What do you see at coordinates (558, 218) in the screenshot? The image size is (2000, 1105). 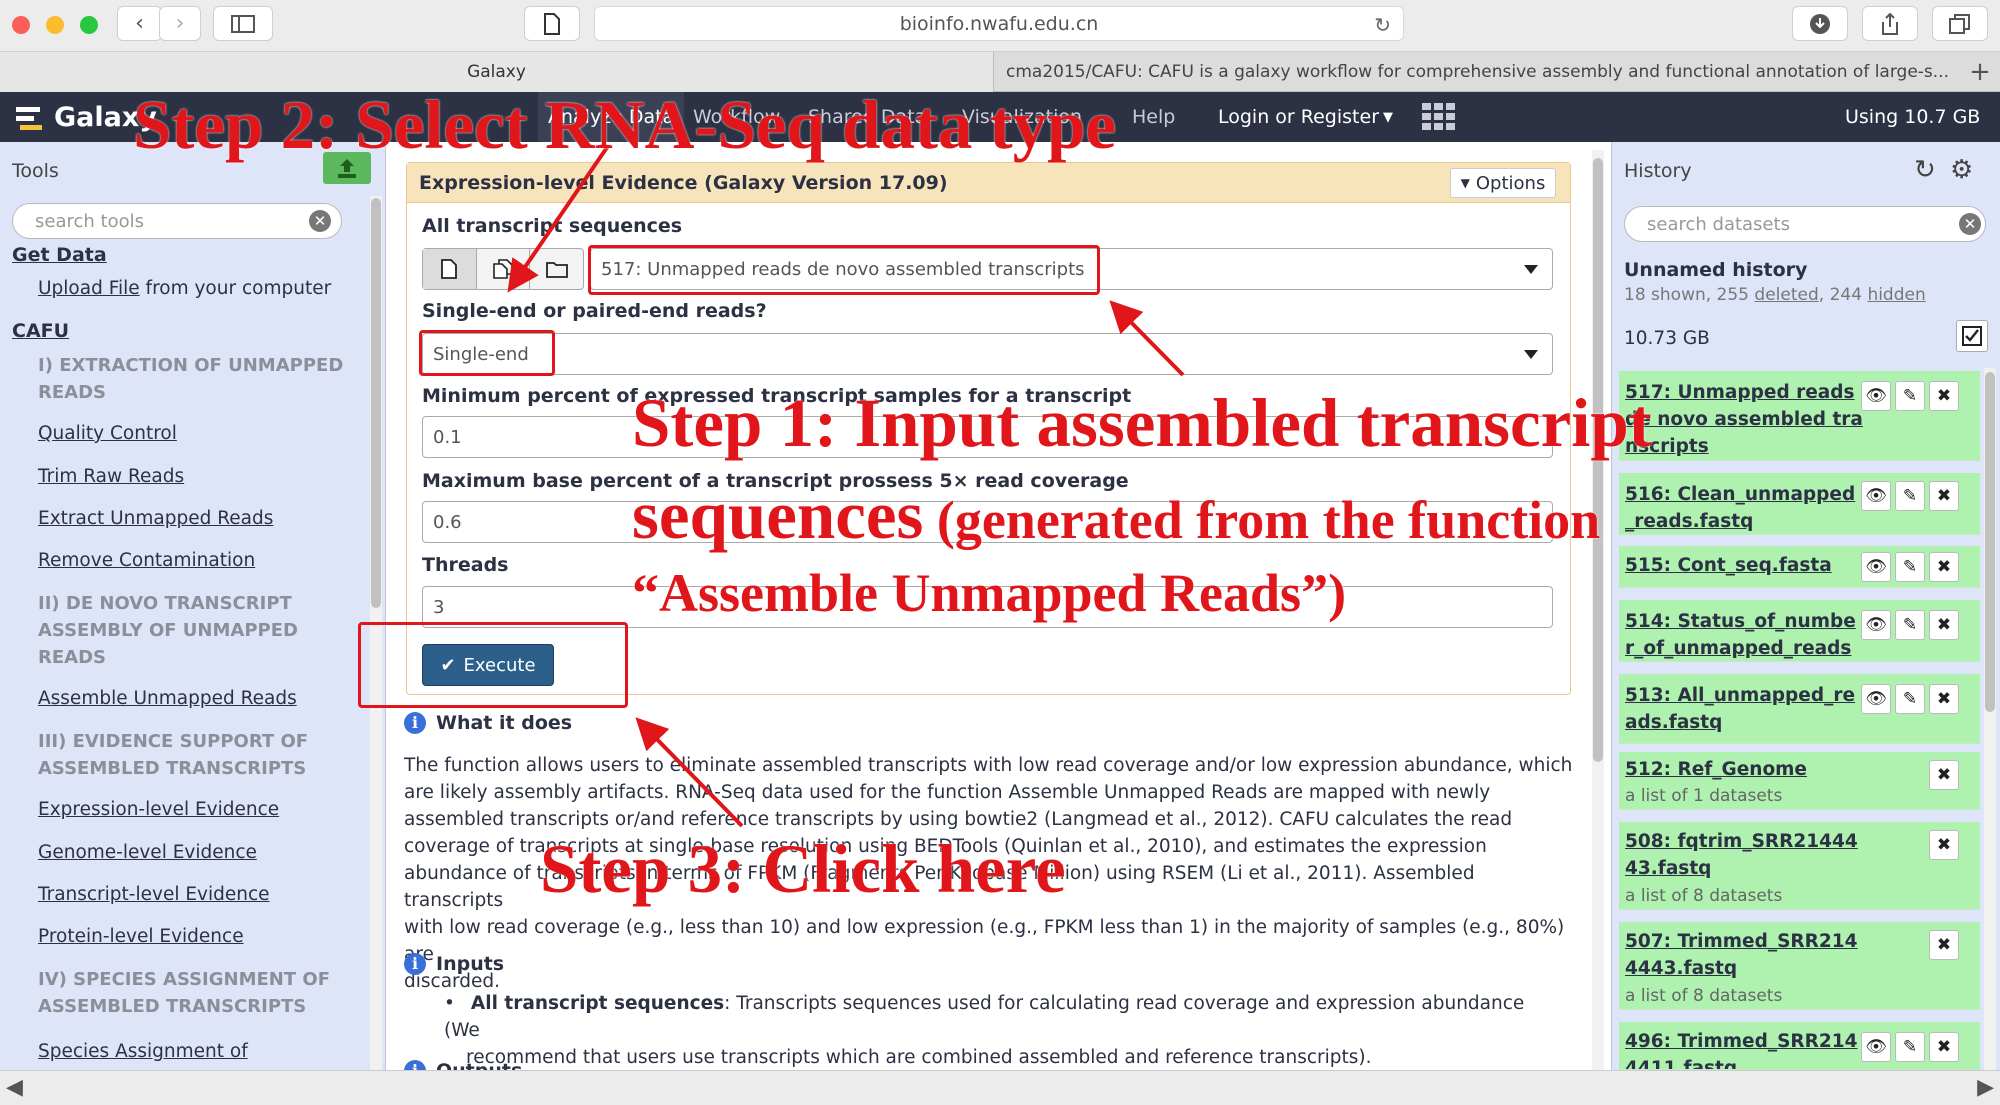 I see `arrow-step2` at bounding box center [558, 218].